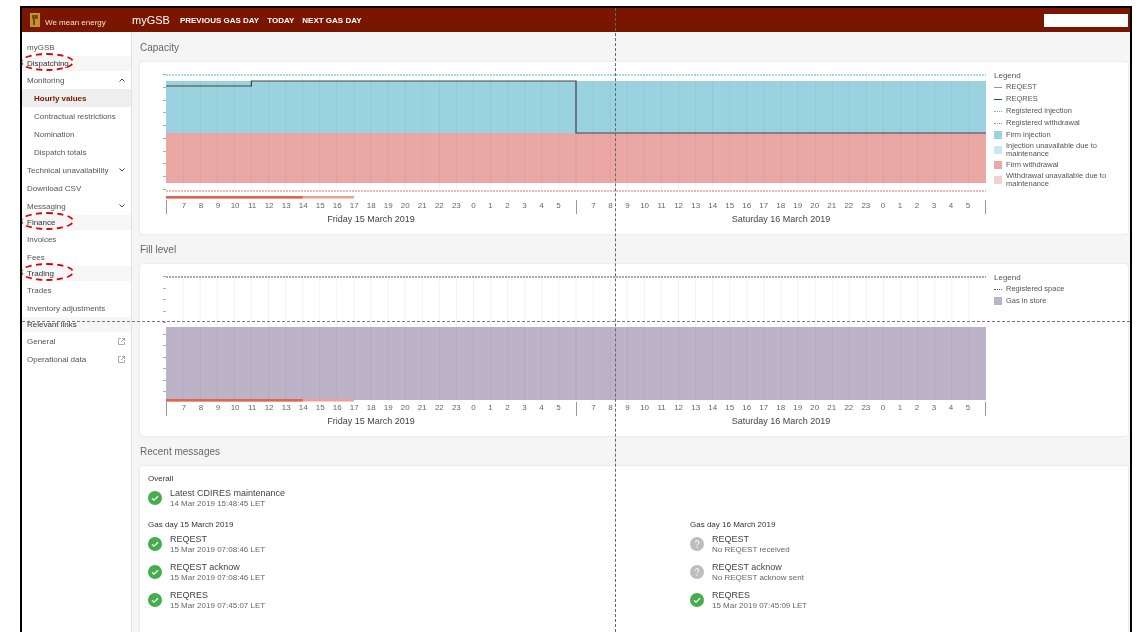  I want to click on sidebar-item: Invoices, so click(76, 239).